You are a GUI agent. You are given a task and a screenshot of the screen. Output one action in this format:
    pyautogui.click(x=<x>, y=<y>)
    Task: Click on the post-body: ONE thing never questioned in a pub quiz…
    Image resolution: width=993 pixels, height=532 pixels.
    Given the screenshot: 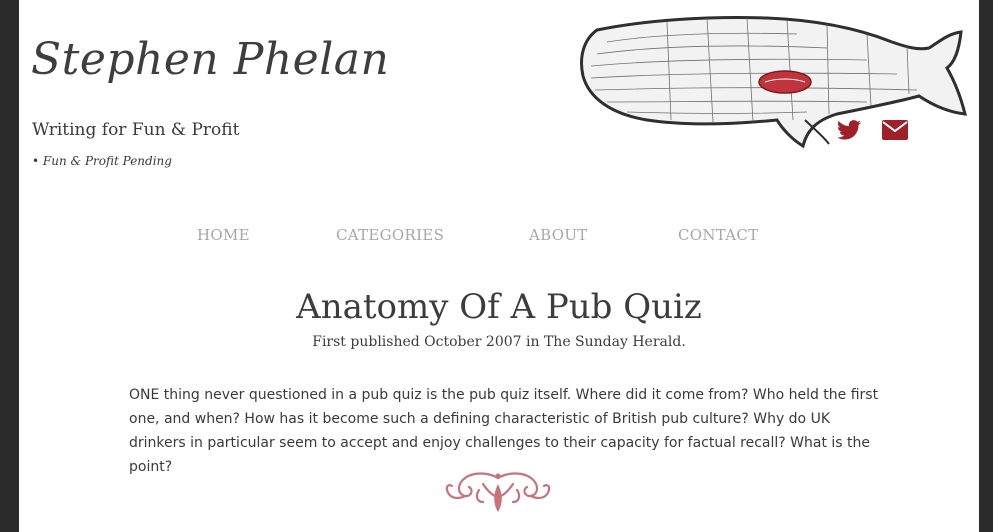 What is the action you would take?
    pyautogui.click(x=504, y=431)
    